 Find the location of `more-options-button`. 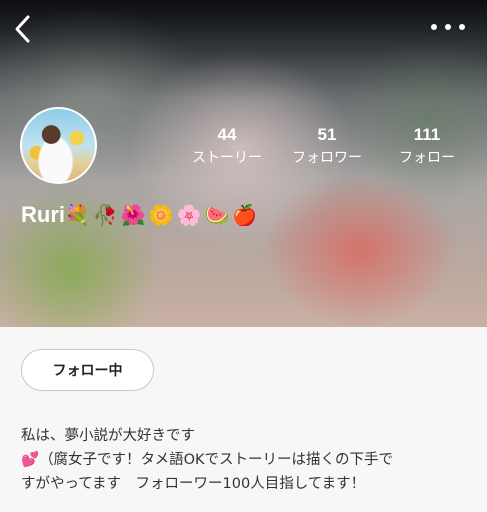

more-options-button is located at coordinates (448, 27).